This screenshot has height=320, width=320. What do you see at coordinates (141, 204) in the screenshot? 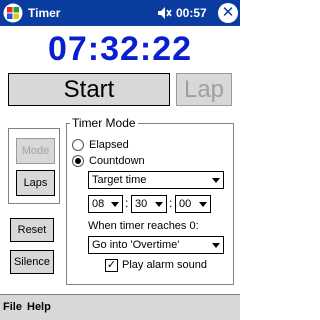
I see `minutes-value: 30` at bounding box center [141, 204].